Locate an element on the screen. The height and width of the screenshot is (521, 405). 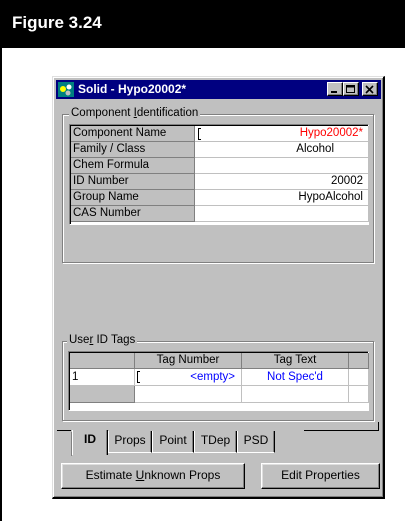
row-header-corner is located at coordinates (102, 361).